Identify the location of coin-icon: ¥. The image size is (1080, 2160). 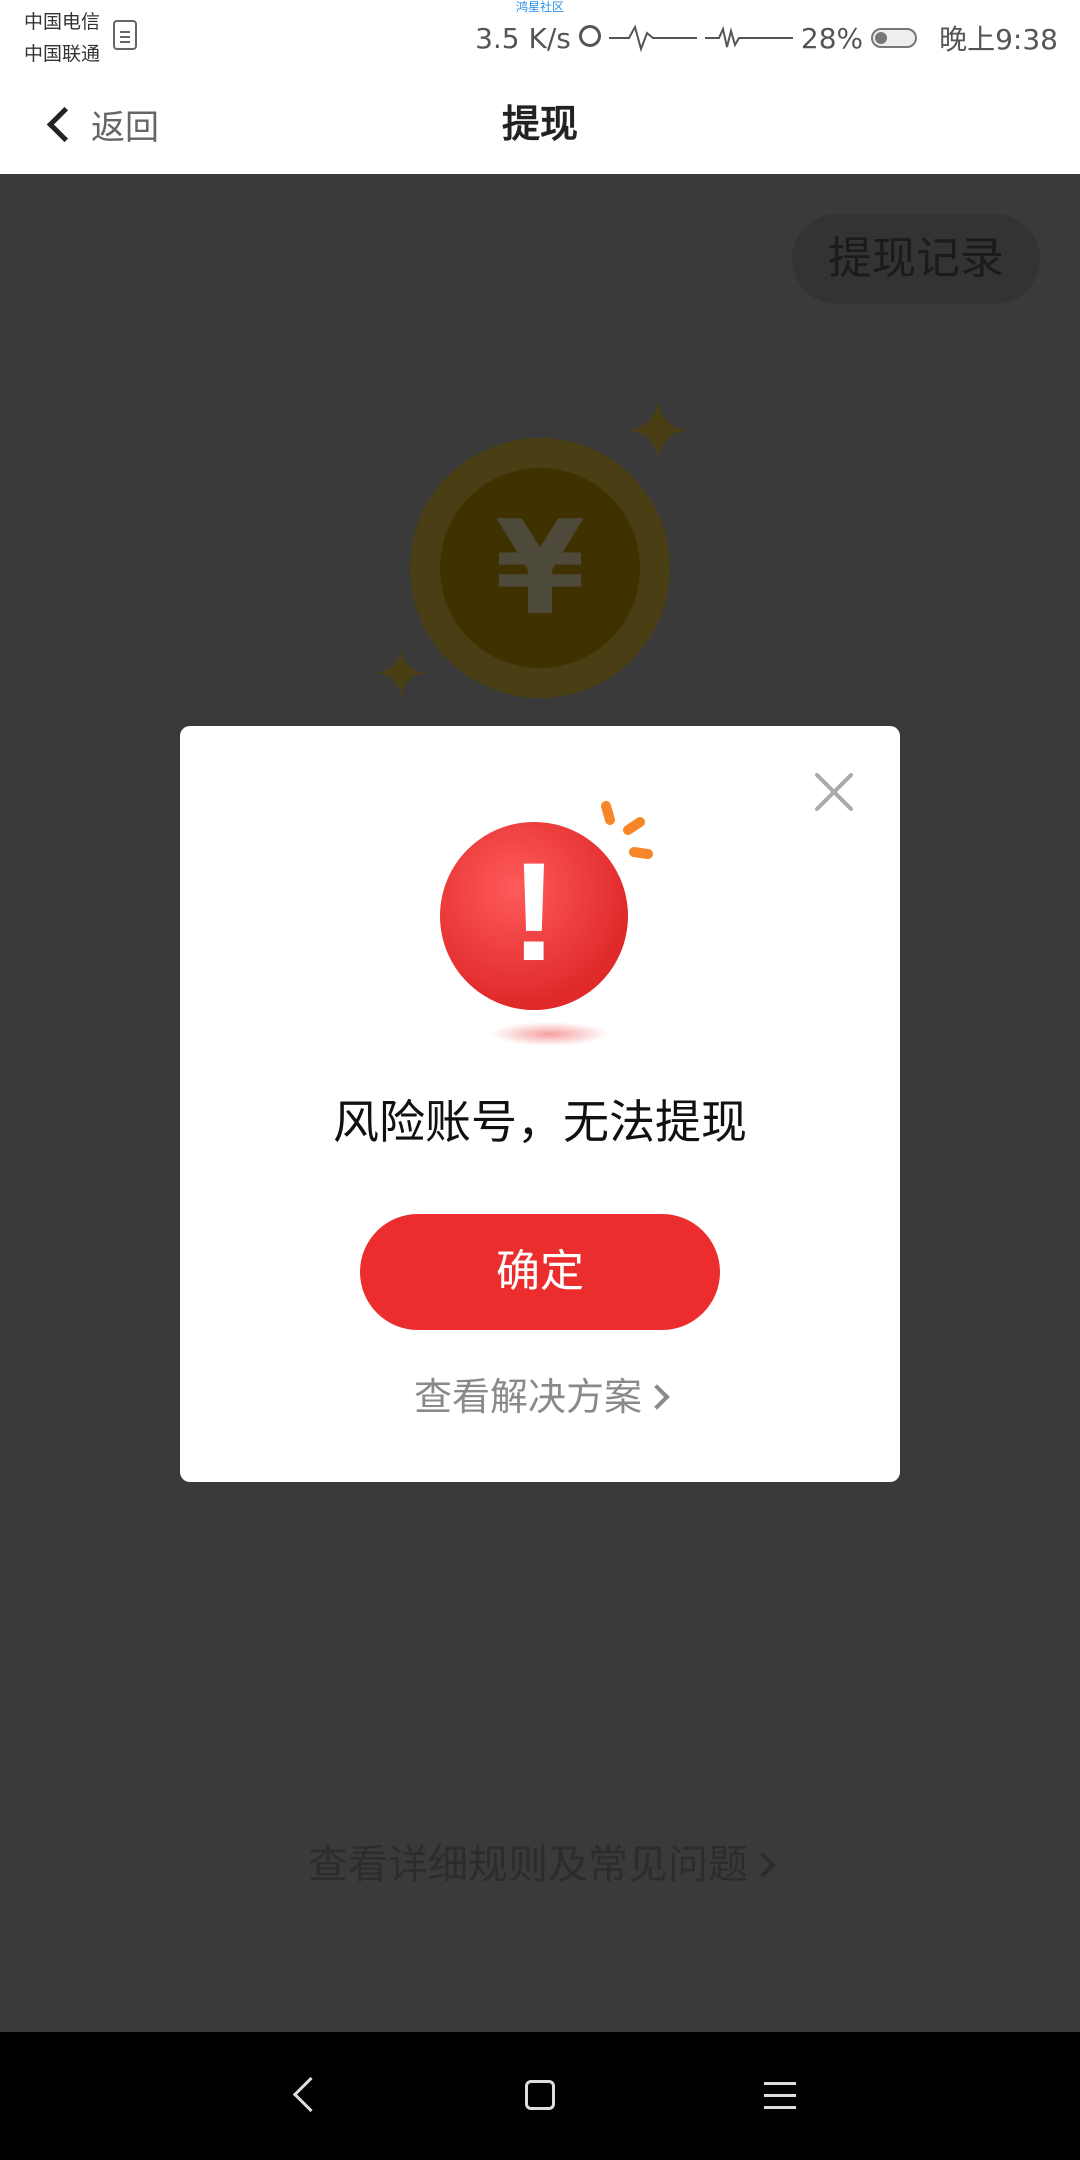
(540, 568).